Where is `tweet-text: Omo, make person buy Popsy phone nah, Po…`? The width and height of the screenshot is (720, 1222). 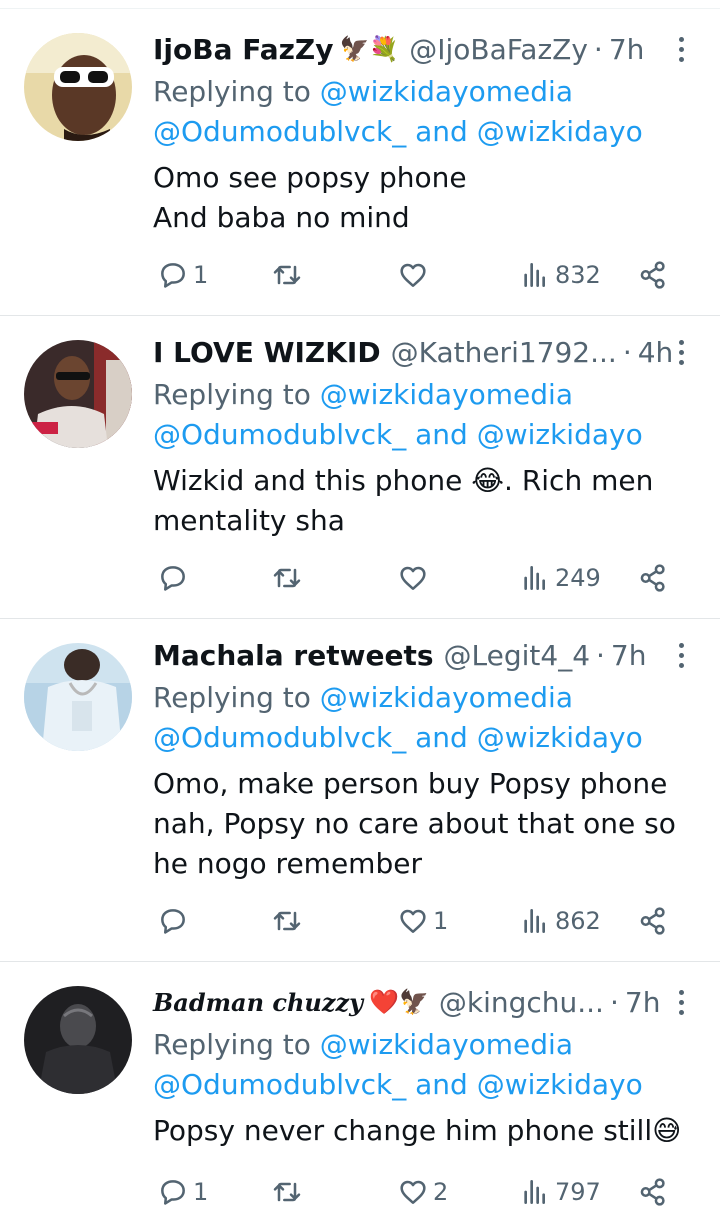 tweet-text: Omo, make person buy Popsy phone nah, Po… is located at coordinates (414, 823).